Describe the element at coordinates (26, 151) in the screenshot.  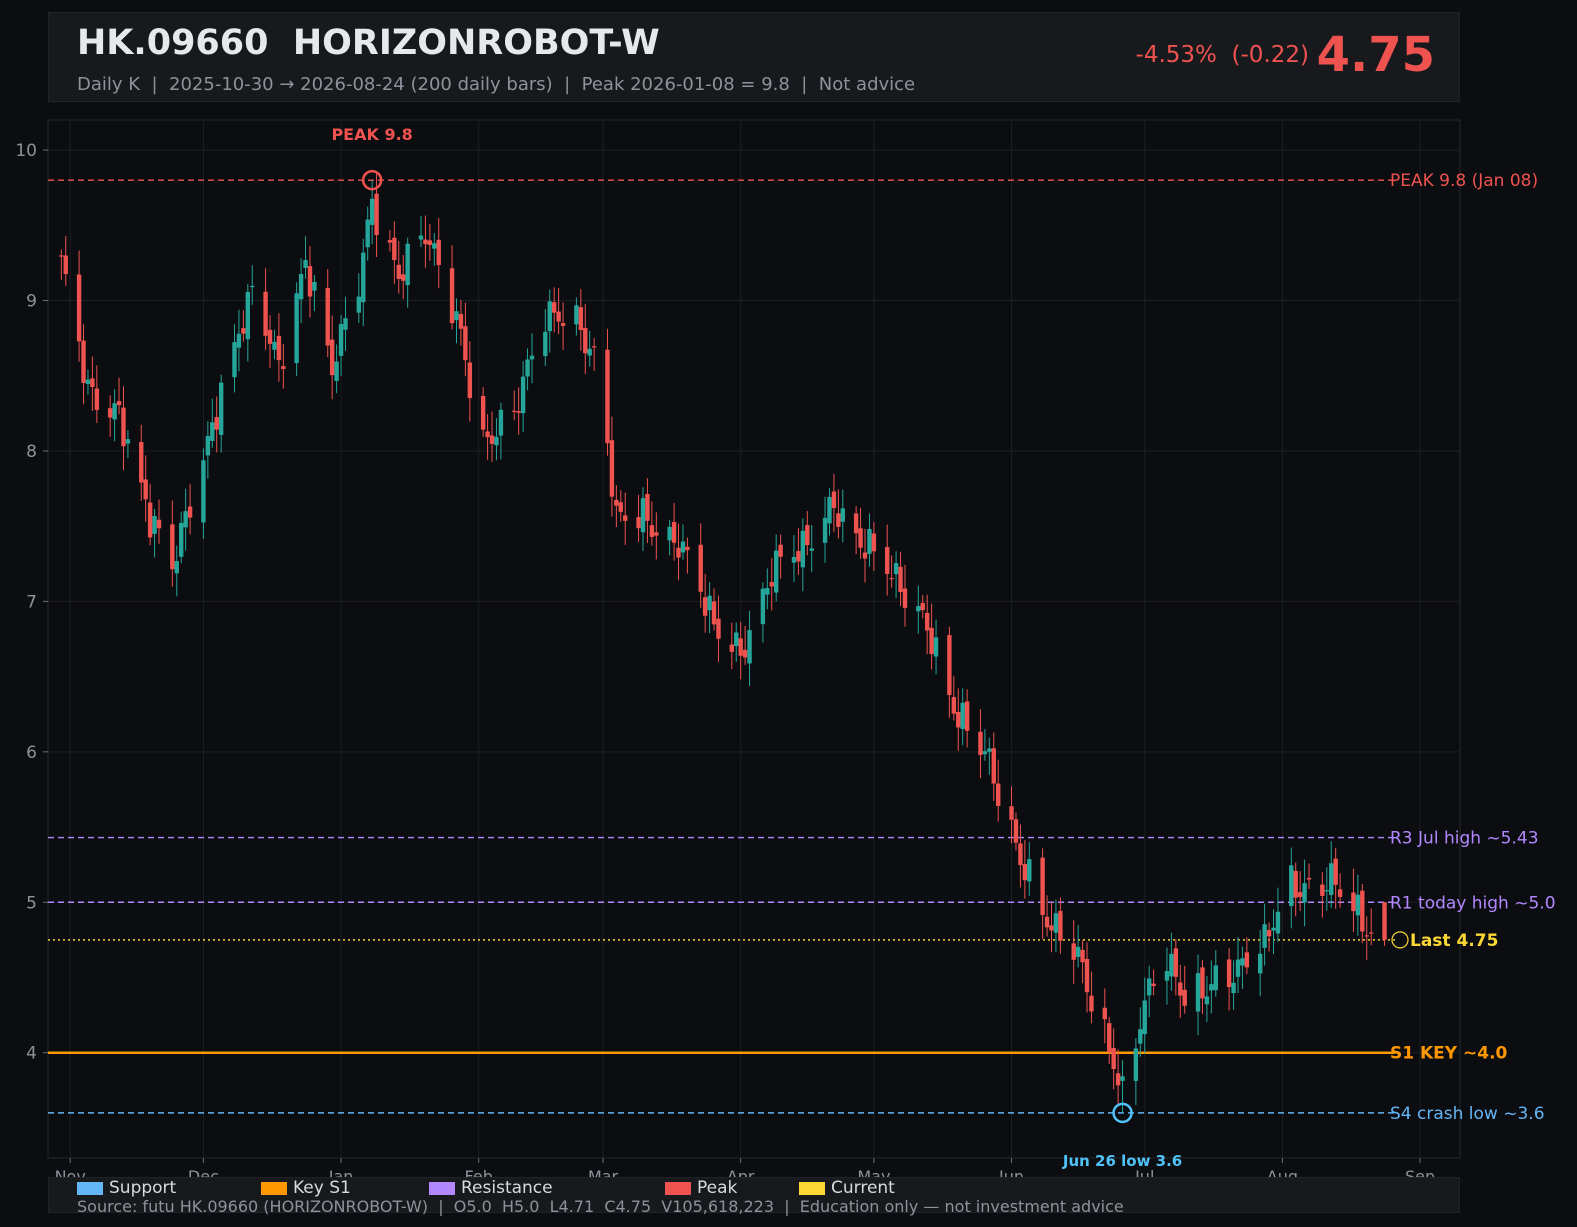
I see `y-tick-label: 10` at that location.